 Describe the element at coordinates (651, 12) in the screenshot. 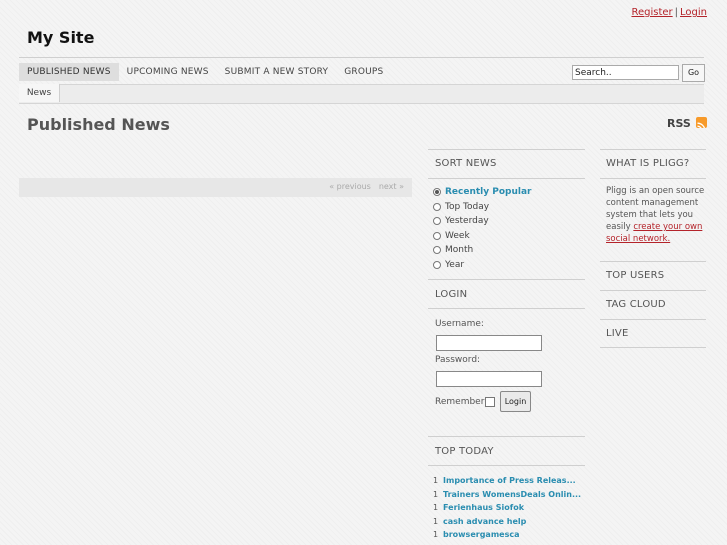

I see `register-link: Register` at that location.